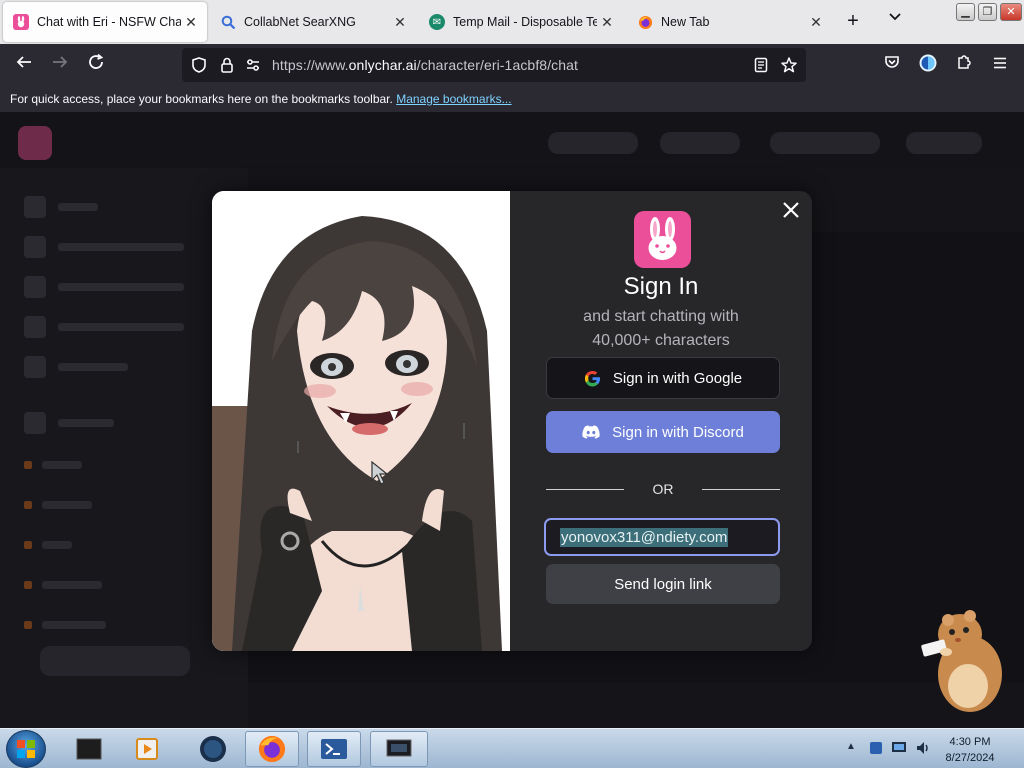  I want to click on lock-icon, so click(227, 65).